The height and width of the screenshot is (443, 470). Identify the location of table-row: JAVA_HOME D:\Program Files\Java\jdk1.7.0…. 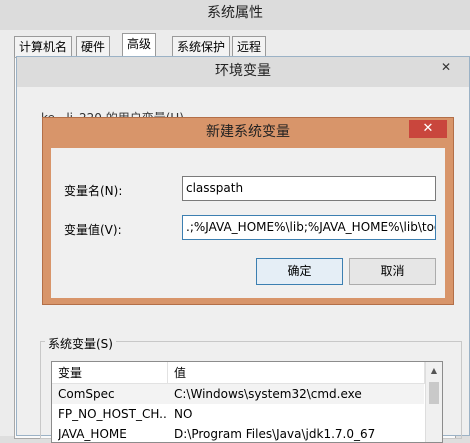
(238, 433).